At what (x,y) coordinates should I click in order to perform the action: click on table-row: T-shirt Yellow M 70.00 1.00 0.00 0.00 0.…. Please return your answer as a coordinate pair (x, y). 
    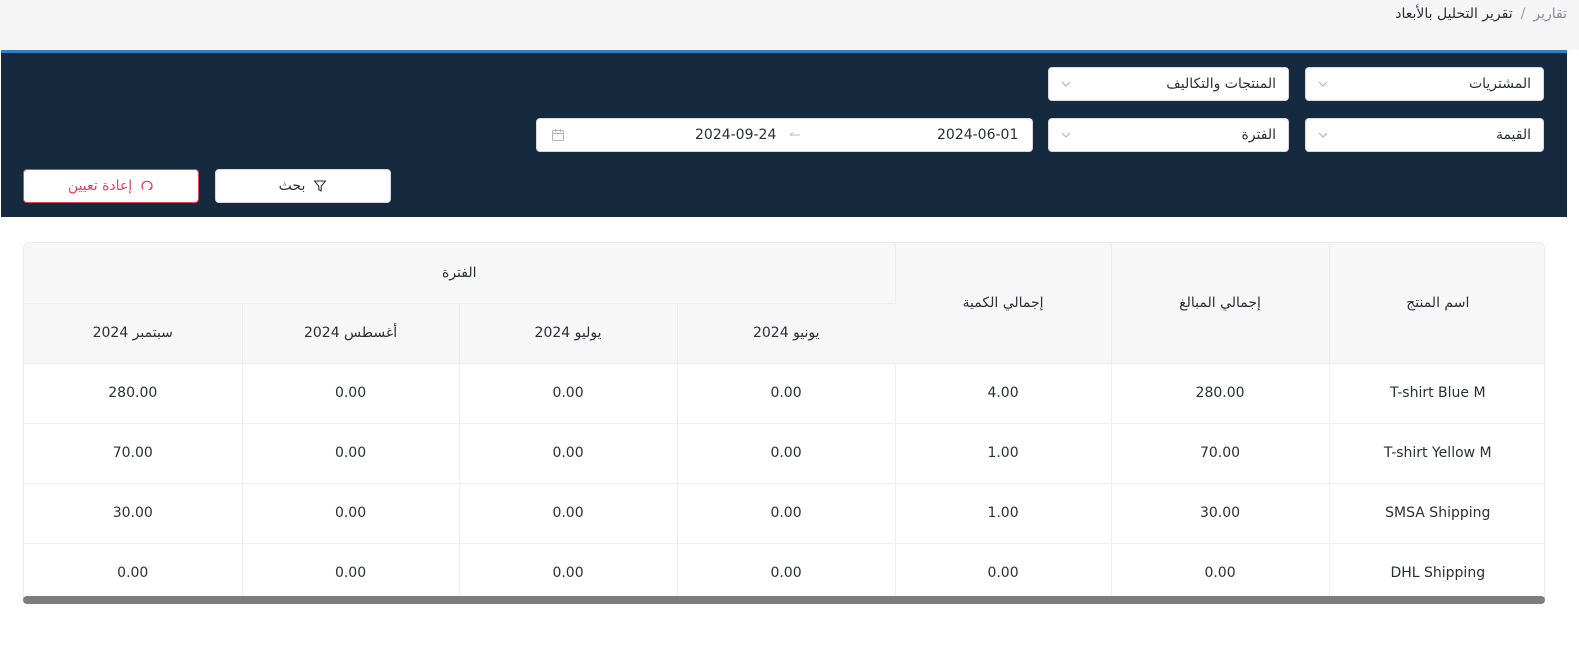
    Looking at the image, I should click on (784, 453).